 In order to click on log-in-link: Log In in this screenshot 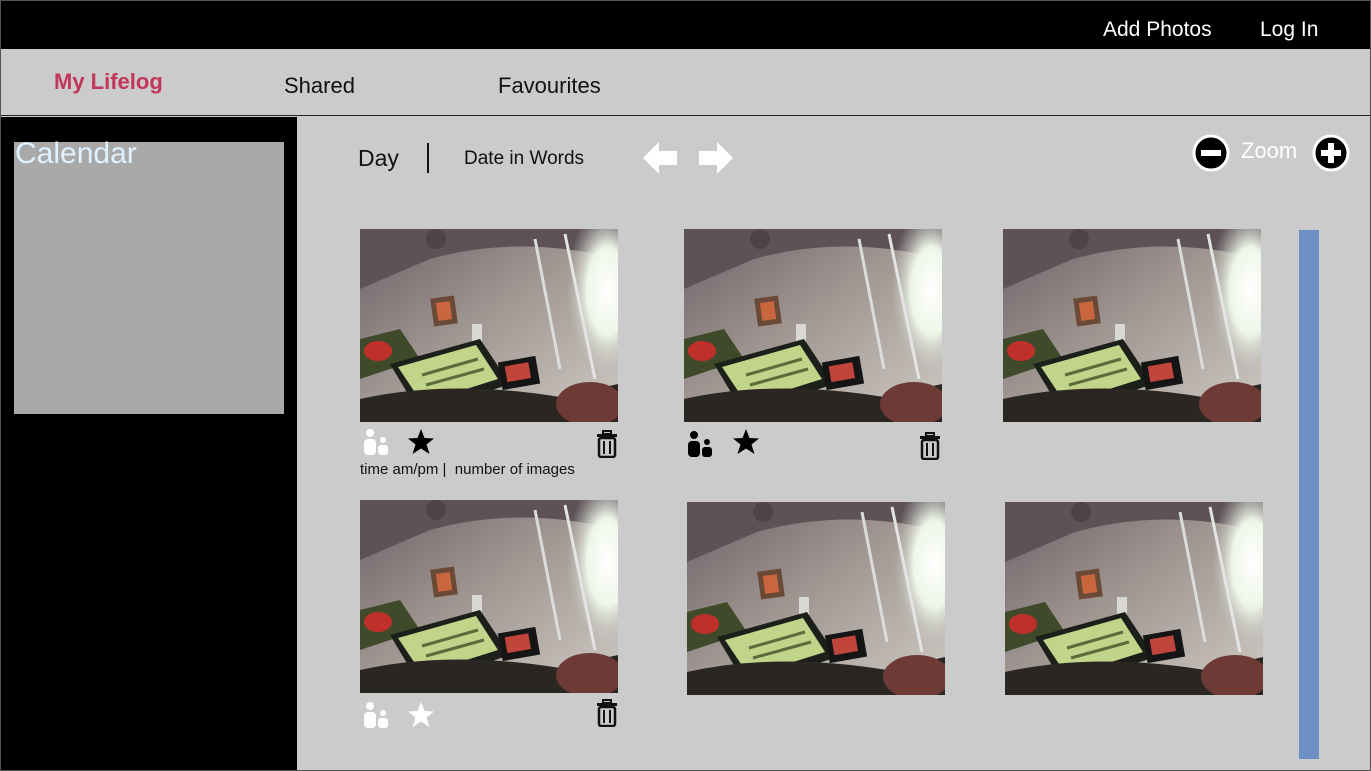, I will do `click(1289, 30)`.